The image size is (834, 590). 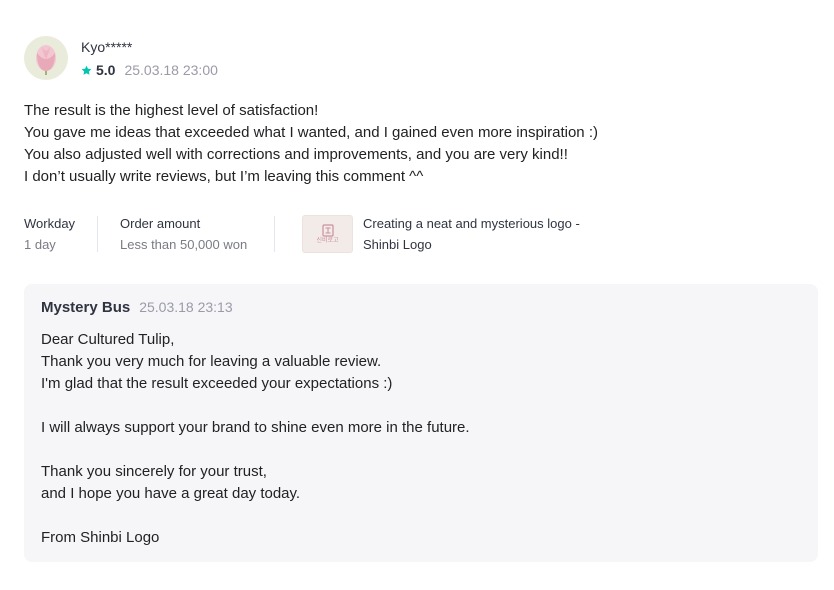 What do you see at coordinates (160, 223) in the screenshot?
I see `order-amount-label: Order amount` at bounding box center [160, 223].